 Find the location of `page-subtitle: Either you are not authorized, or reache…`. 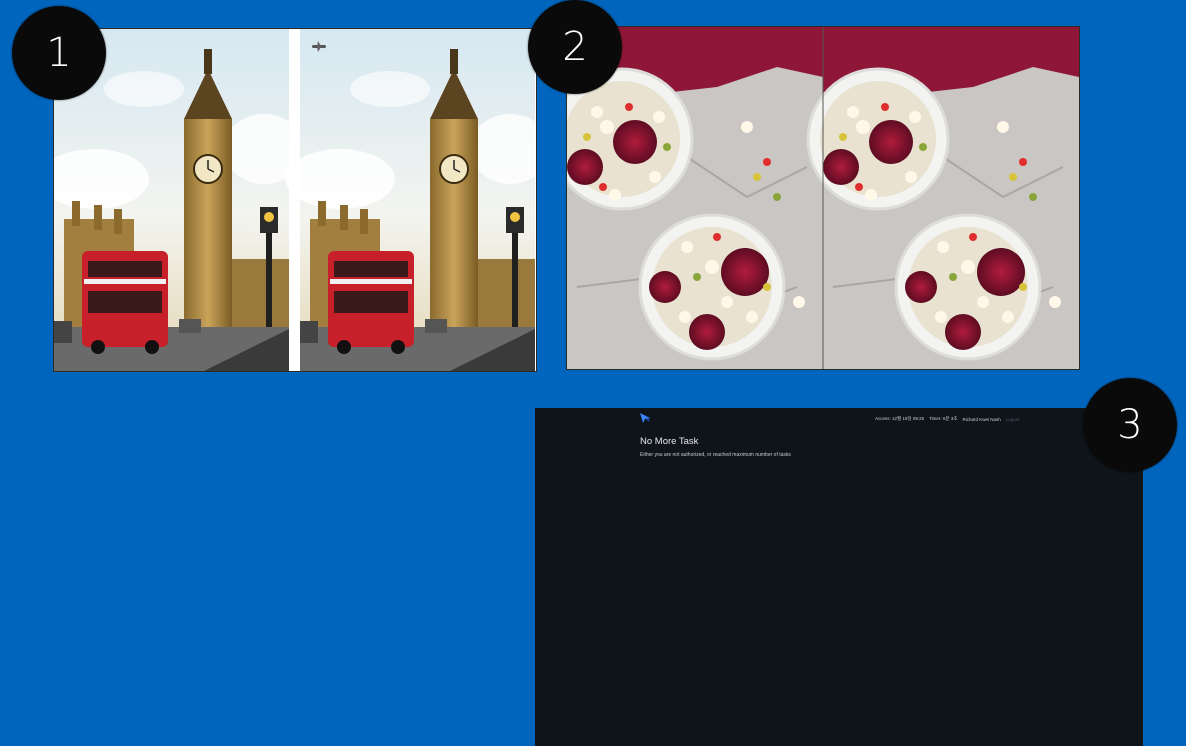

page-subtitle: Either you are not authorized, or reache… is located at coordinates (715, 455).